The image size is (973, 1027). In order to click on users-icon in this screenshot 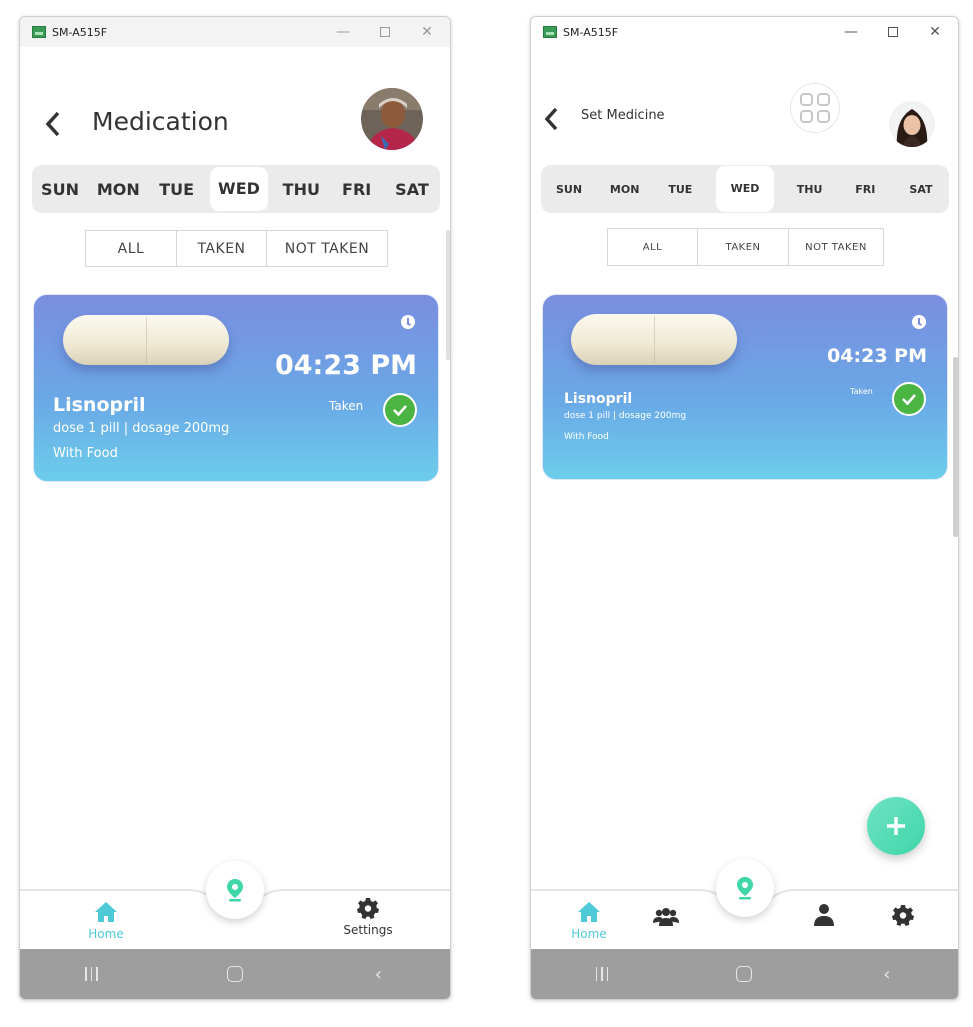, I will do `click(666, 917)`.